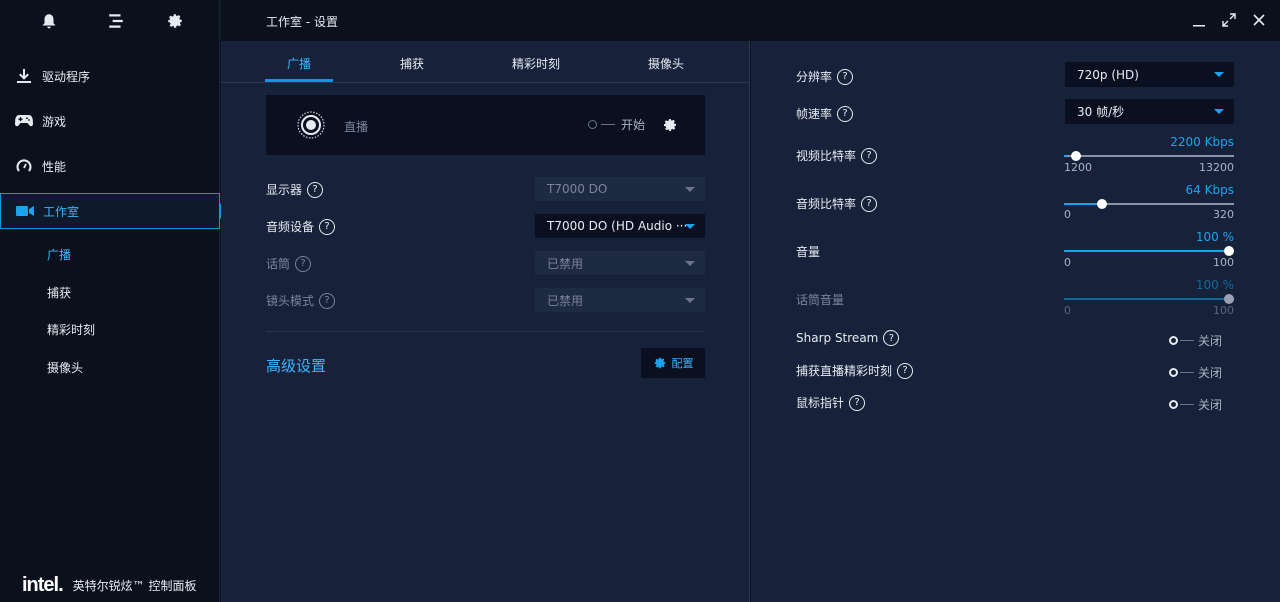 The width and height of the screenshot is (1280, 602). I want to click on tab-underline, so click(299, 80).